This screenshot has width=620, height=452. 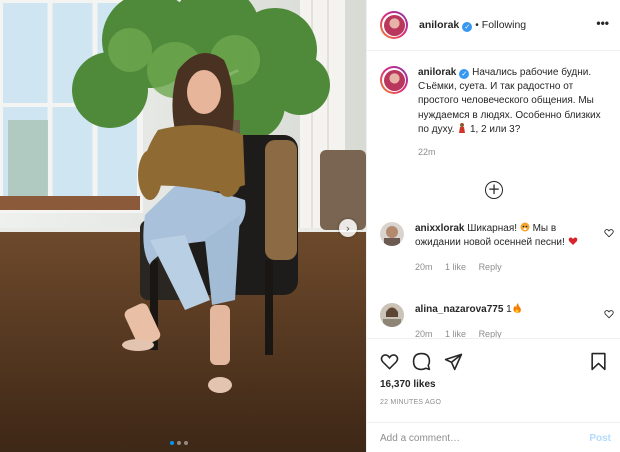 What do you see at coordinates (490, 267) in the screenshot?
I see `reply-button: Reply` at bounding box center [490, 267].